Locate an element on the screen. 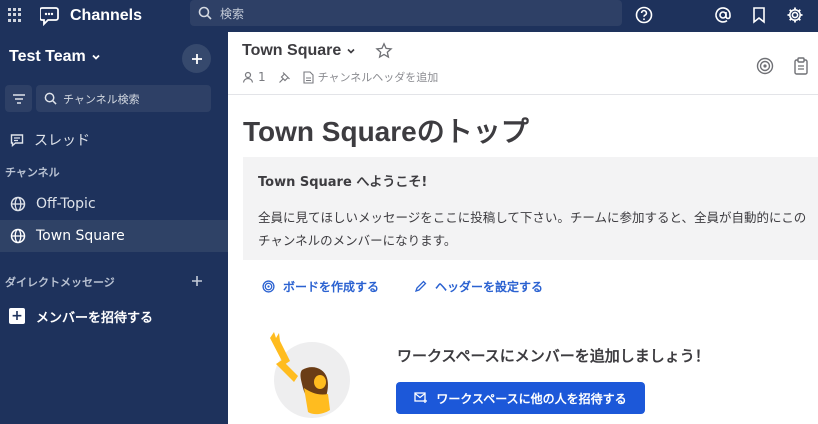 The width and height of the screenshot is (818, 424). set-header-button: ヘッダーを設定する is located at coordinates (478, 286).